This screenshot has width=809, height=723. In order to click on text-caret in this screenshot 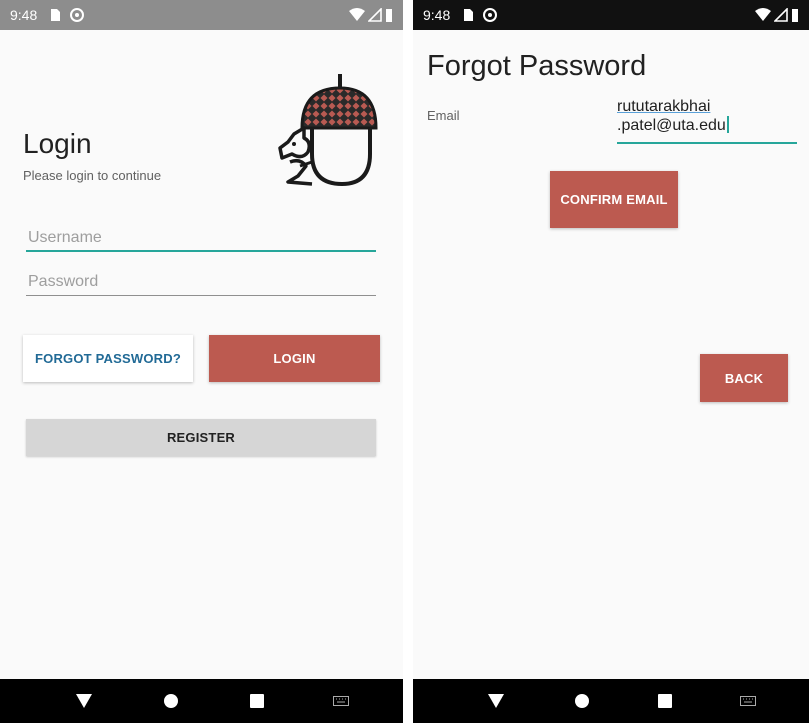, I will do `click(727, 124)`.